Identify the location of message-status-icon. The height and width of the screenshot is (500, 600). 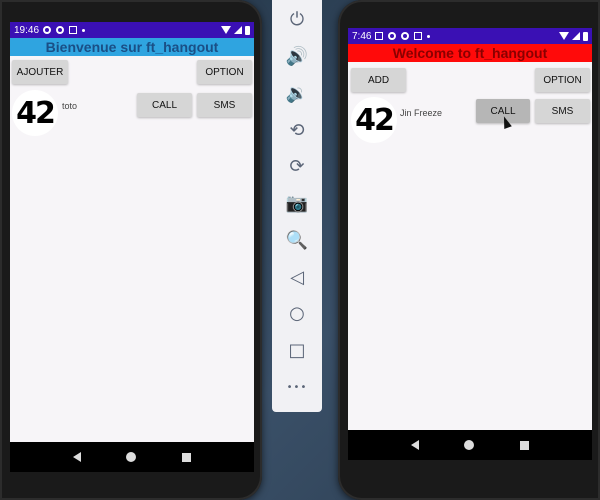
(379, 36).